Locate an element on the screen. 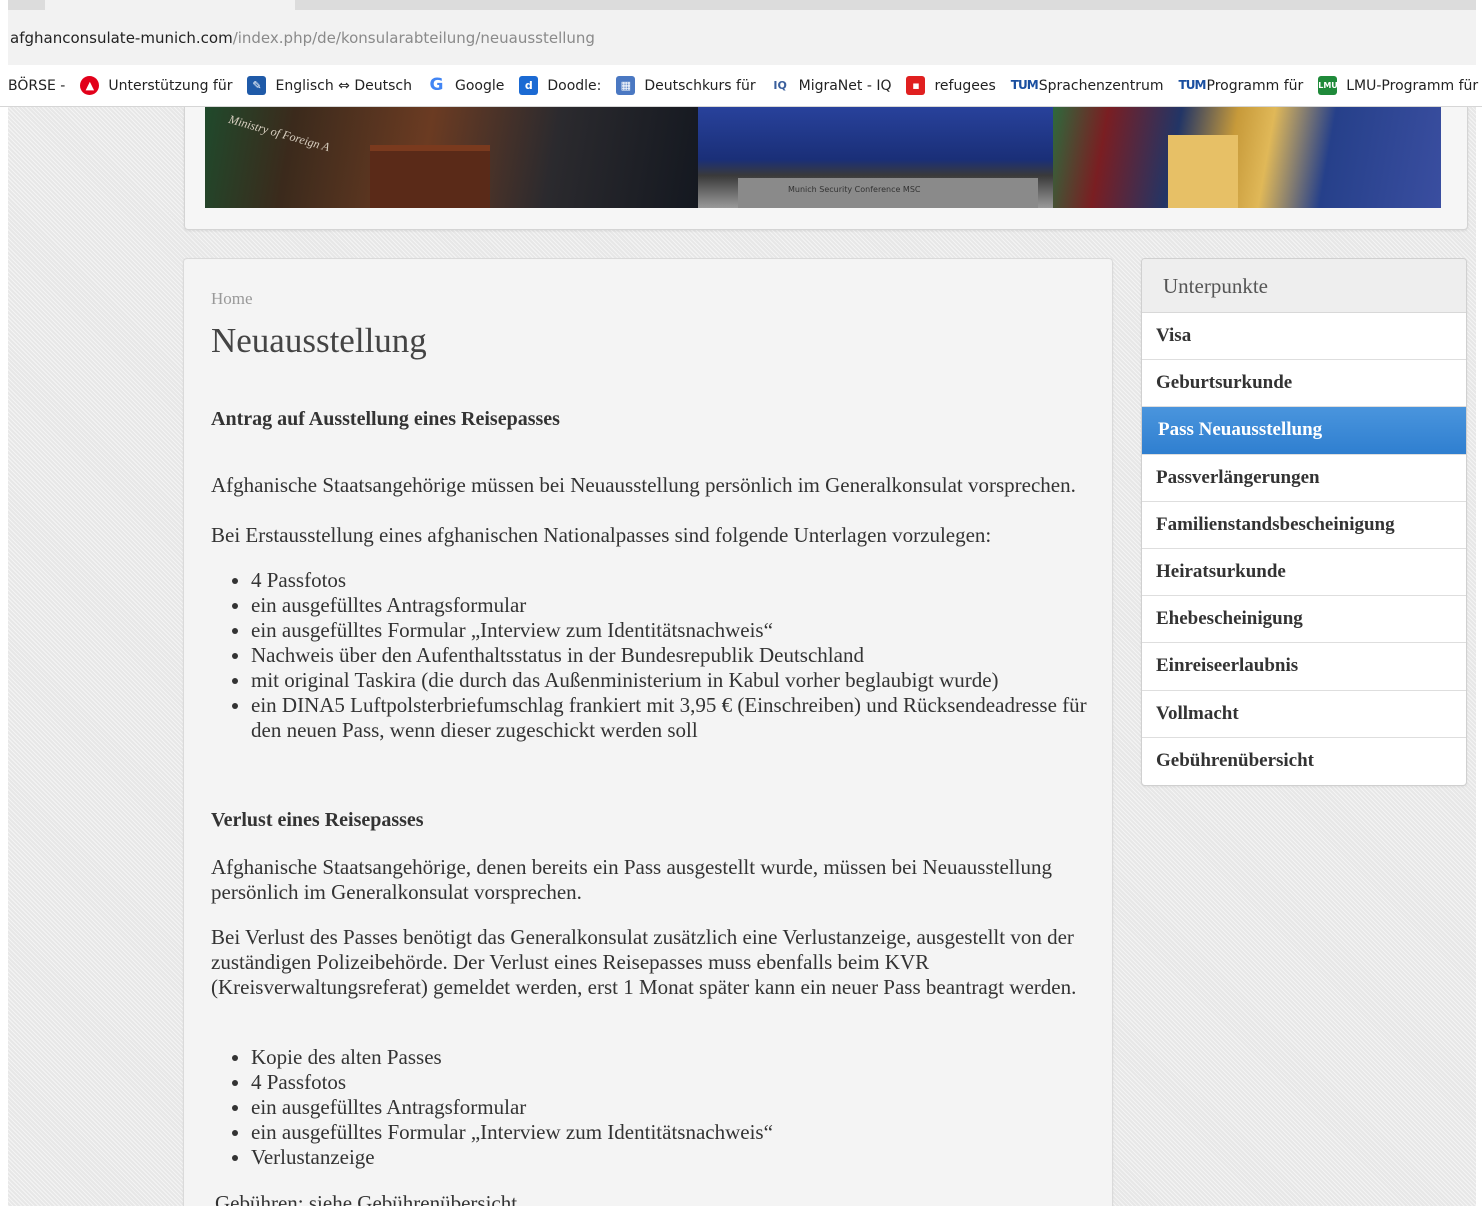  bookmark-programm: TUM Programm für is located at coordinates (1241, 85).